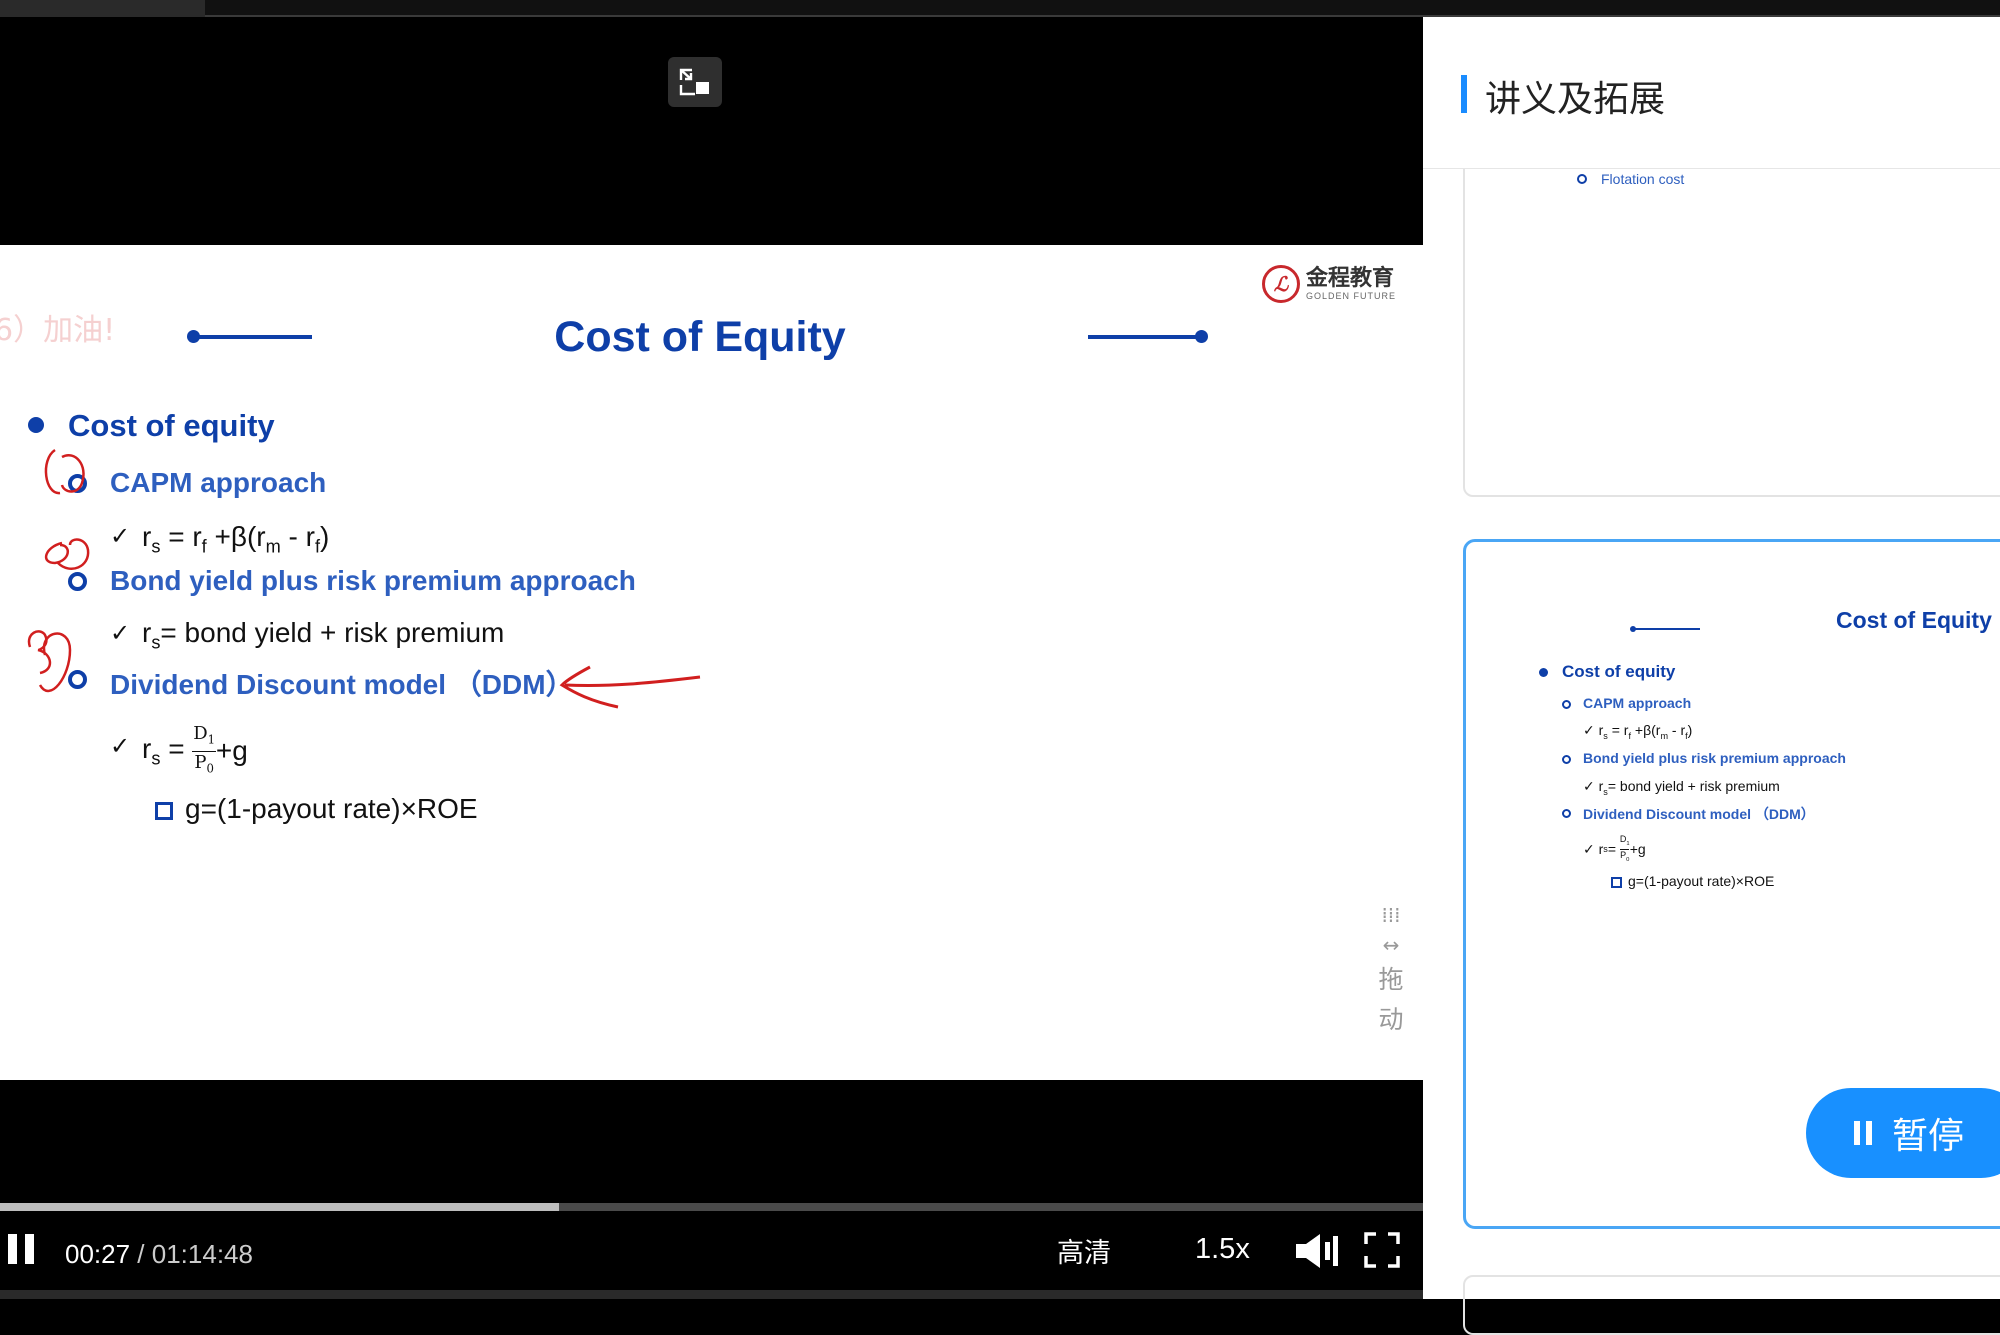 The height and width of the screenshot is (1335, 2000). I want to click on thumb-formula-capm: ✓ rs = rf +β(rm - rf), so click(1638, 731).